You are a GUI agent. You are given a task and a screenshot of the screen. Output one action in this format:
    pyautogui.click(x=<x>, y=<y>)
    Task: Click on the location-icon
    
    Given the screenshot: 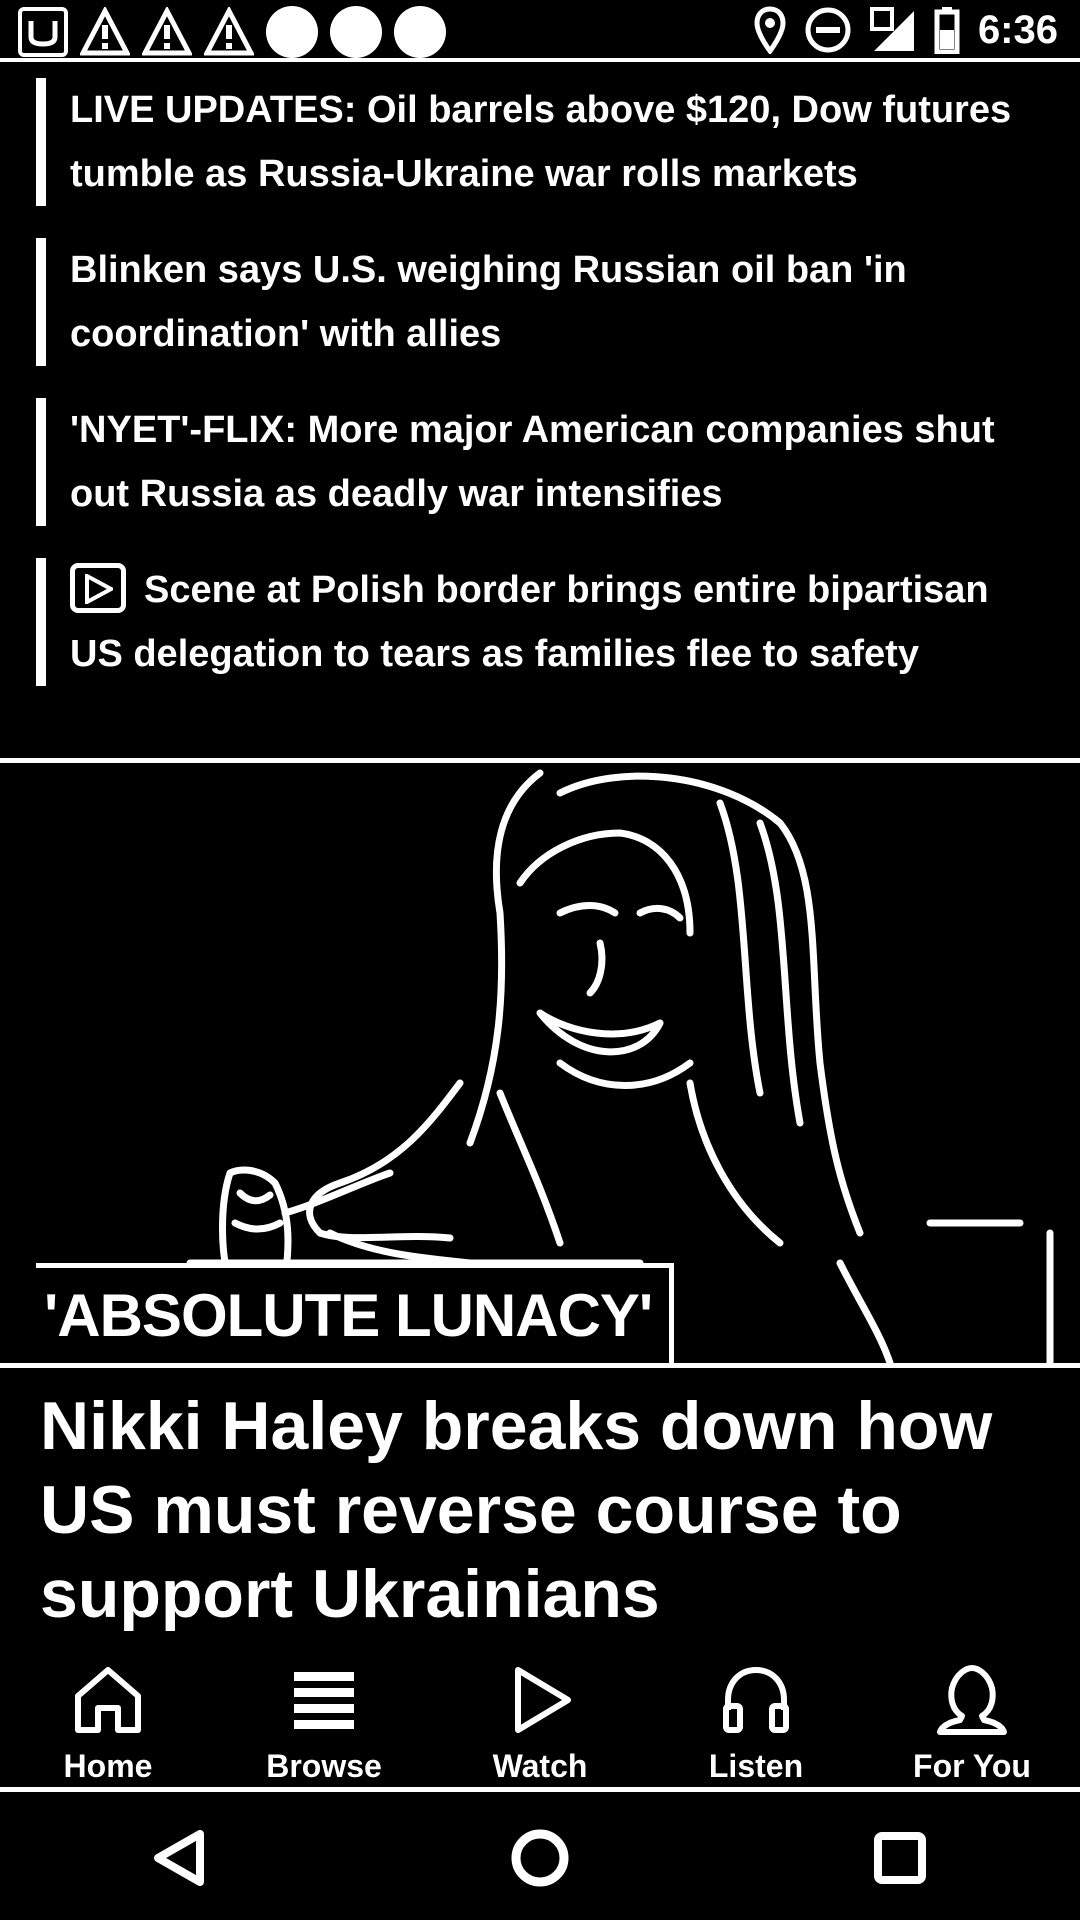 What is the action you would take?
    pyautogui.click(x=770, y=30)
    